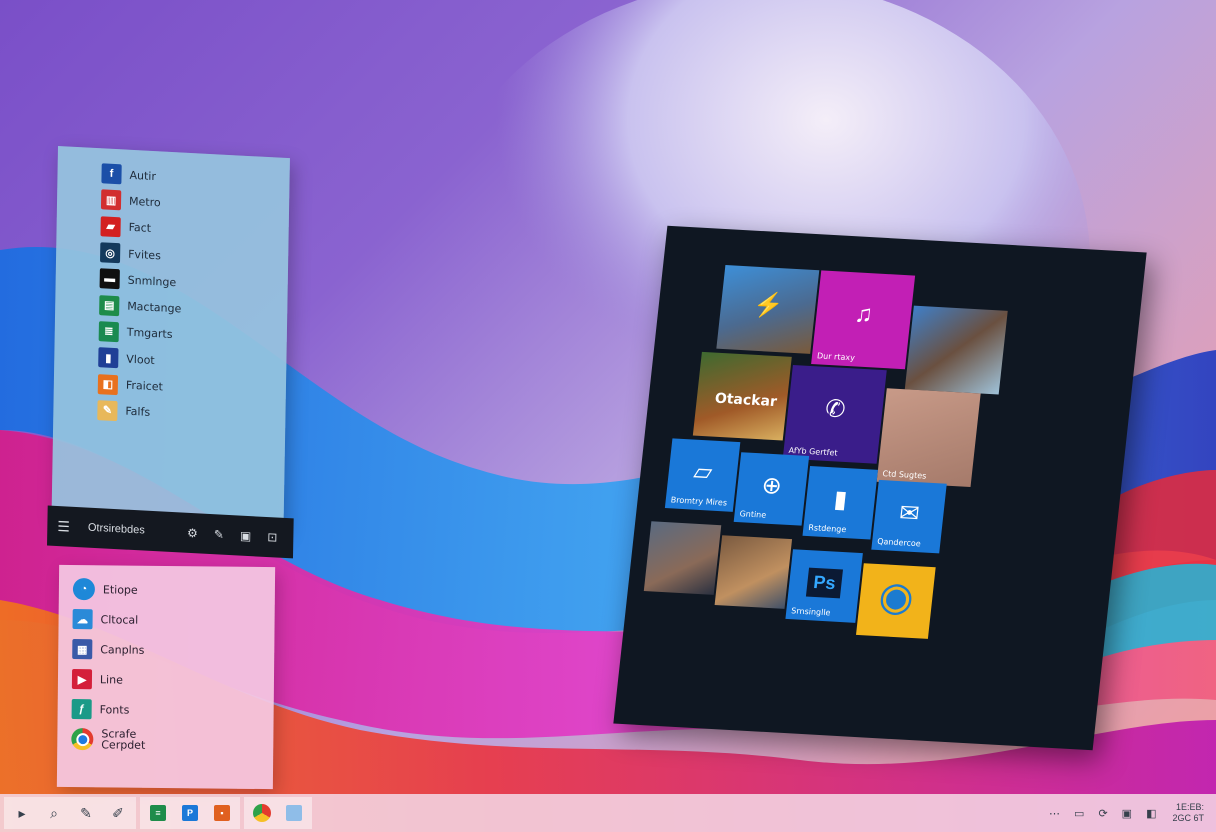 Image resolution: width=1216 pixels, height=832 pixels. I want to click on tile-mail: ✉ Qandercoe, so click(909, 516).